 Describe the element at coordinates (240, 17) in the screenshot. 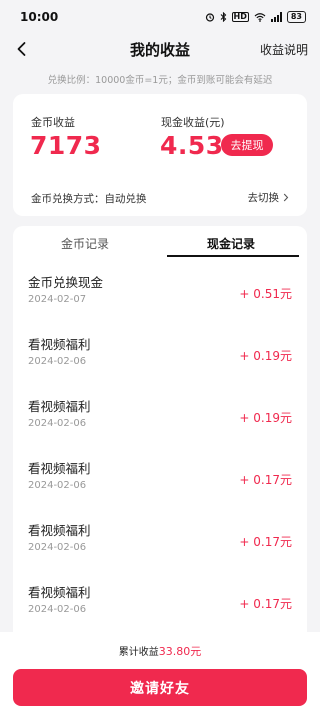

I see `hd-badge: HD` at that location.